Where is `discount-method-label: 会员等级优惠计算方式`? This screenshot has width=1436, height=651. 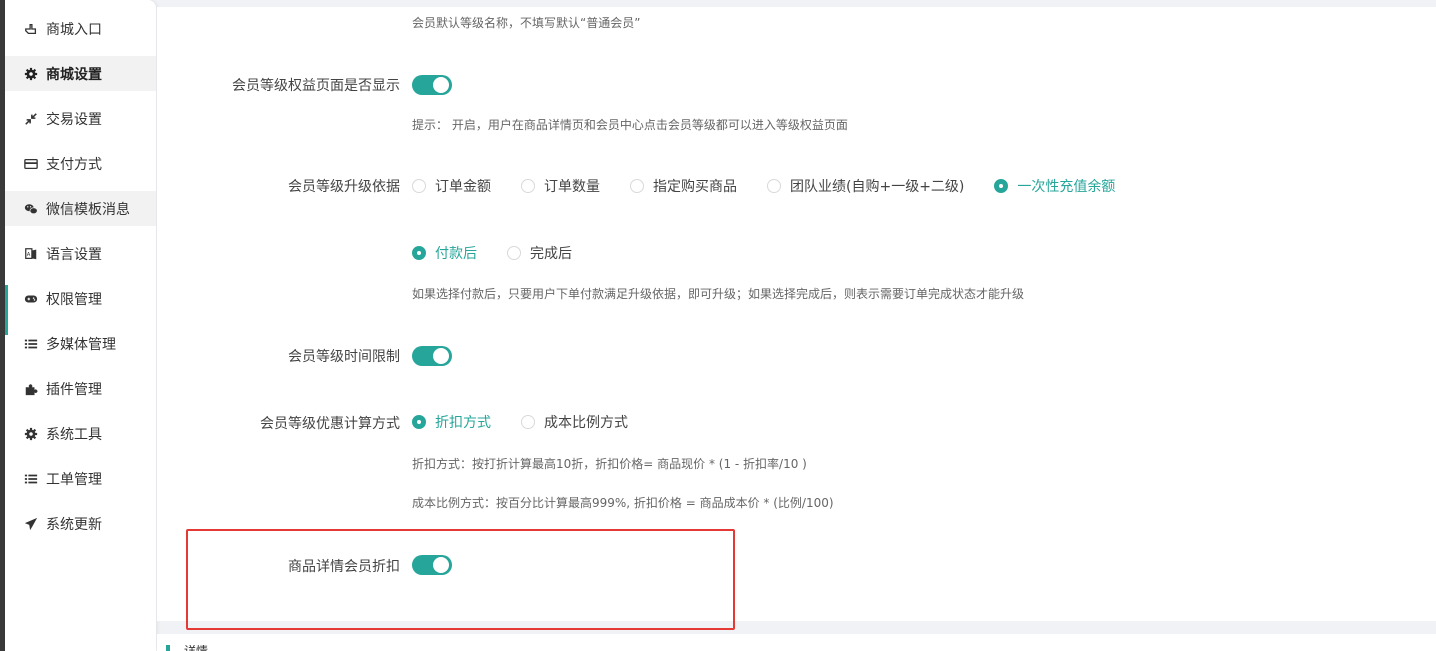 discount-method-label: 会员等级优惠计算方式 is located at coordinates (330, 424).